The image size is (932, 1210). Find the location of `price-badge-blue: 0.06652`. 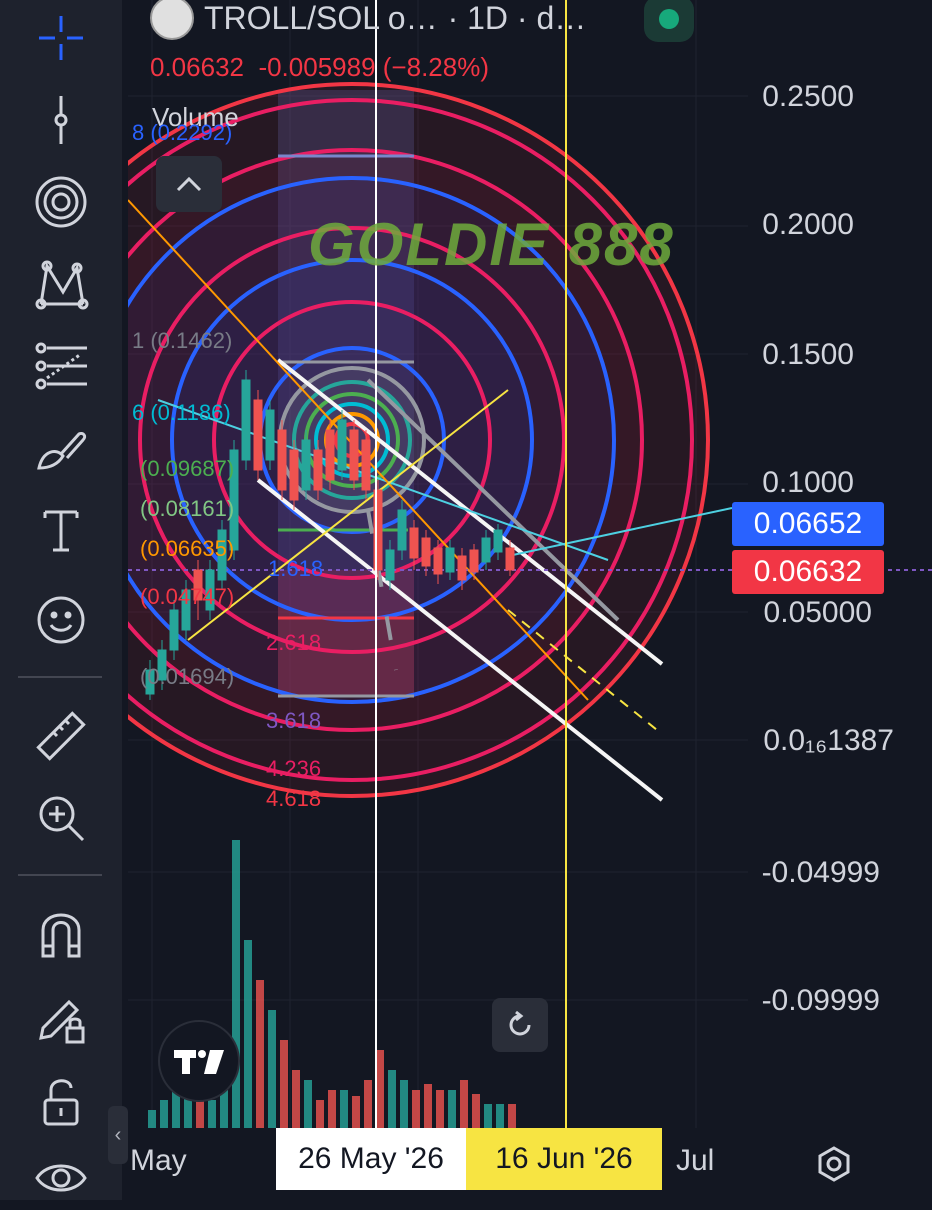

price-badge-blue: 0.06652 is located at coordinates (808, 524).